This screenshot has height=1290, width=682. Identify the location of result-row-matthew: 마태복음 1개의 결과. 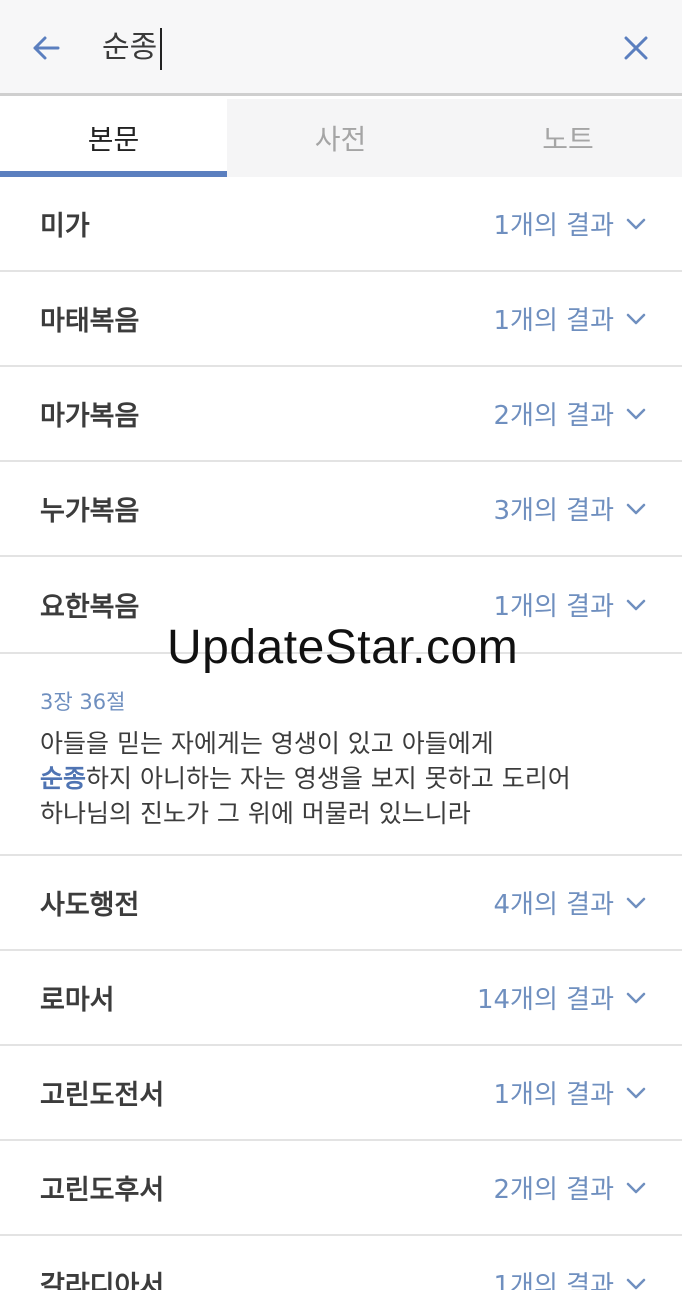
(341, 319).